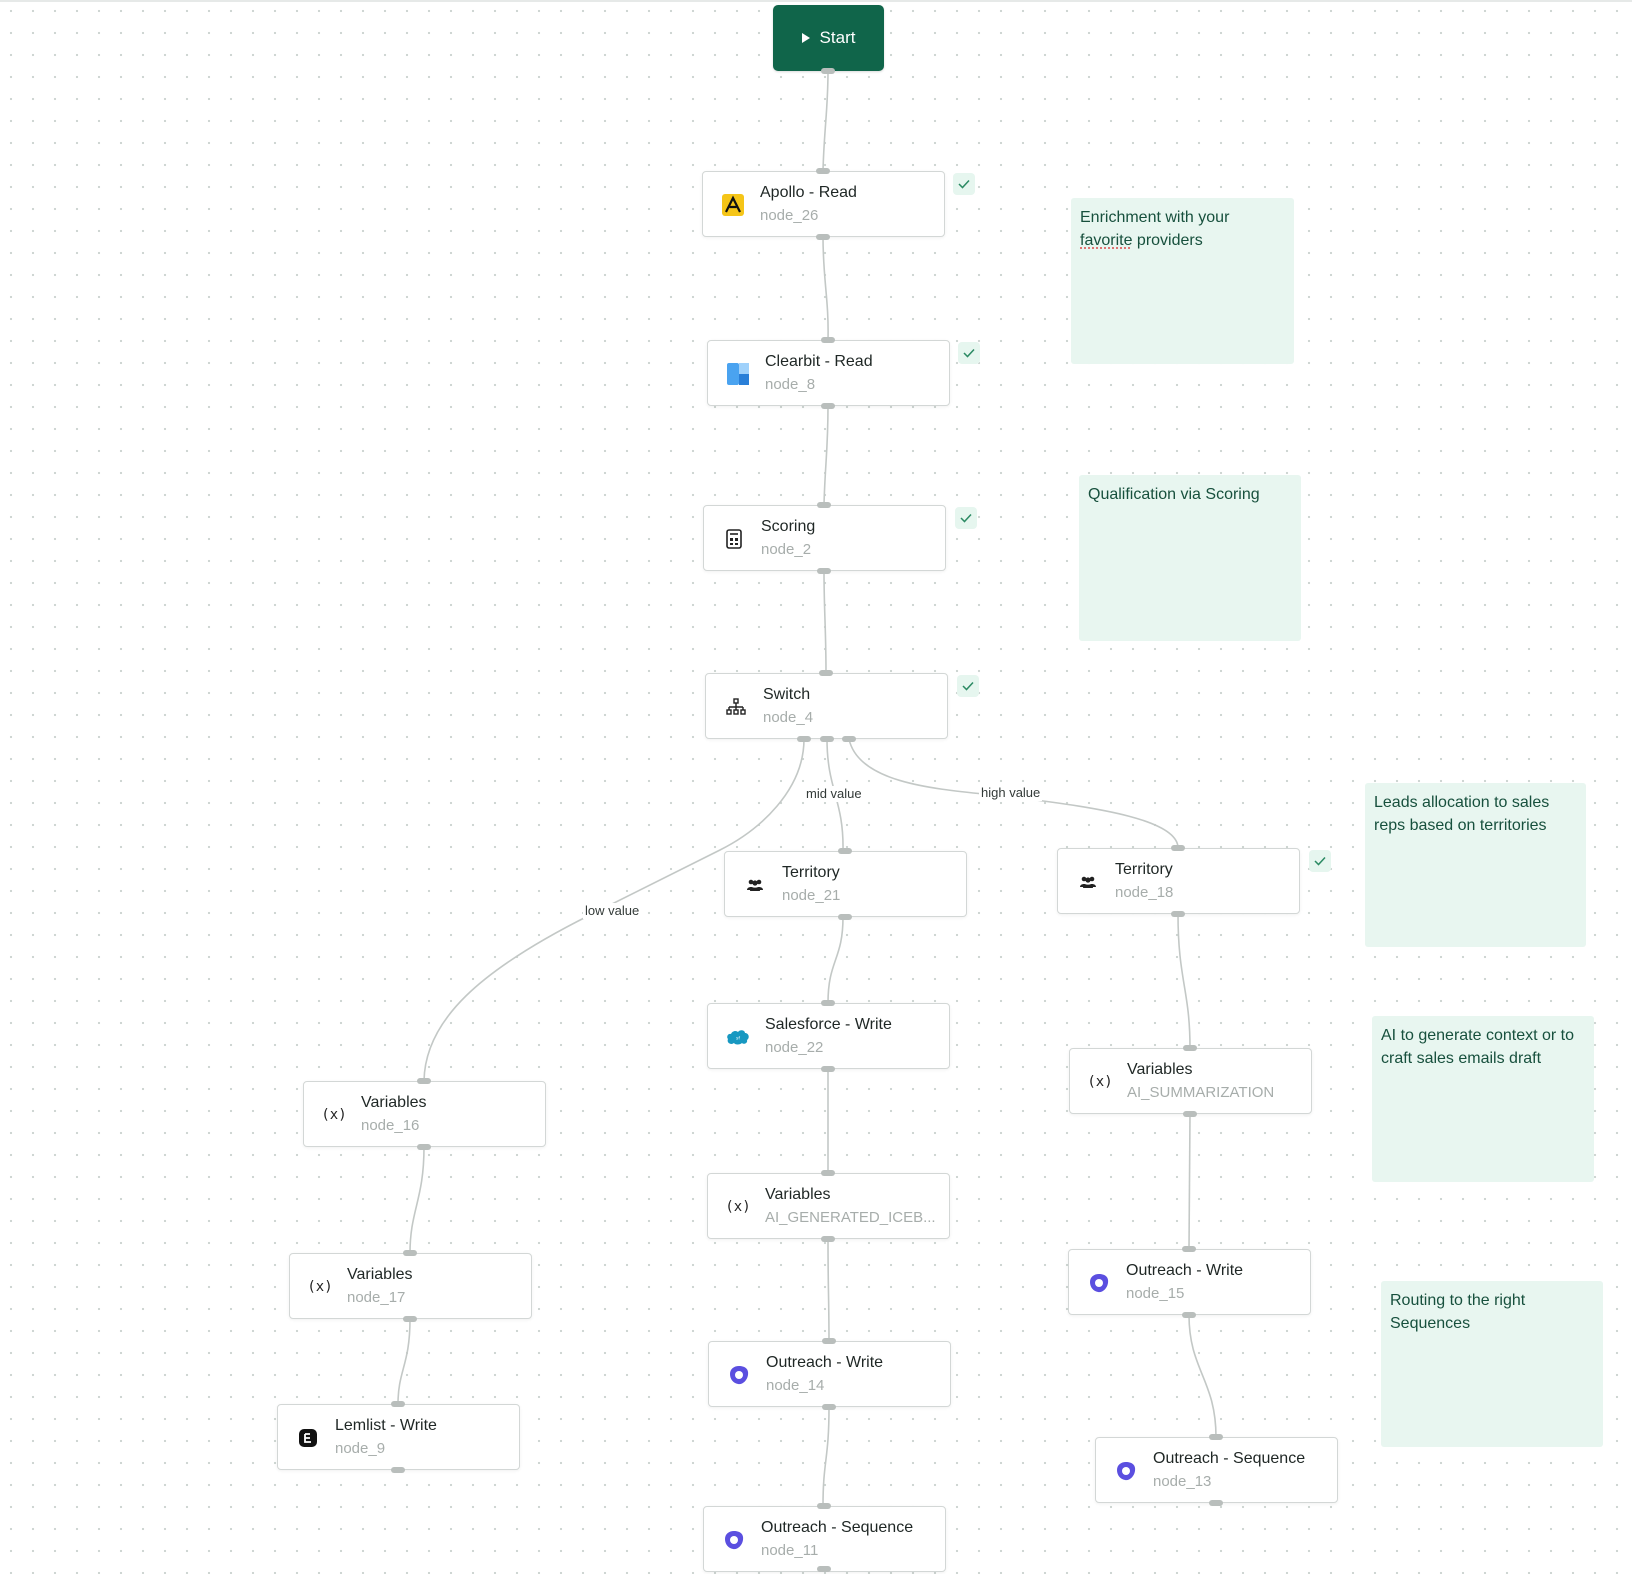  Describe the element at coordinates (1190, 1081) in the screenshot. I see `node-variables-ai-summarization: (x) Variables AI_SUMMARIZATION` at that location.